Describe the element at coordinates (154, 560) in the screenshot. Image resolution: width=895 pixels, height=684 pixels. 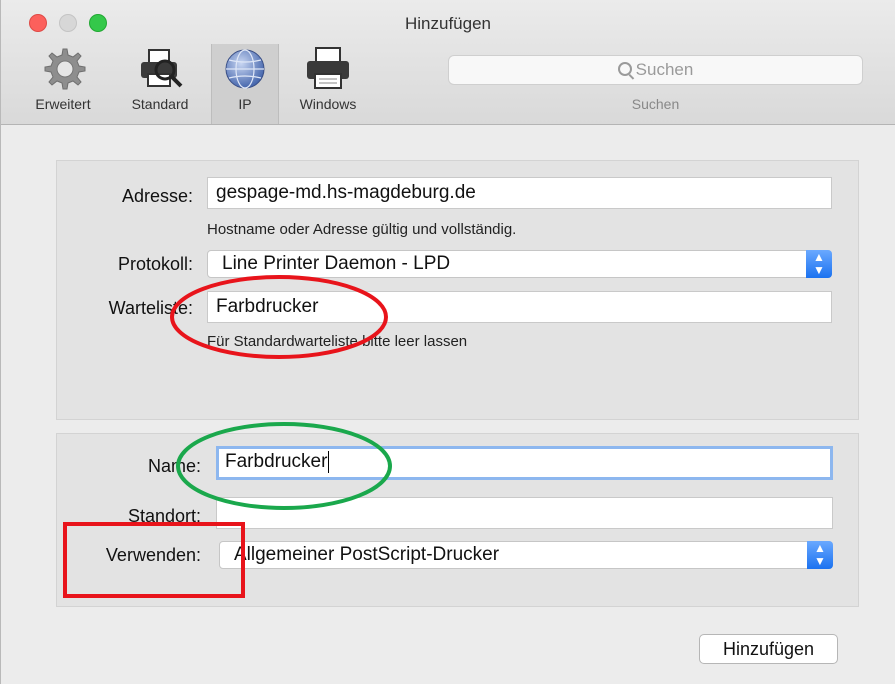
I see `red-rectangle-annotation` at that location.